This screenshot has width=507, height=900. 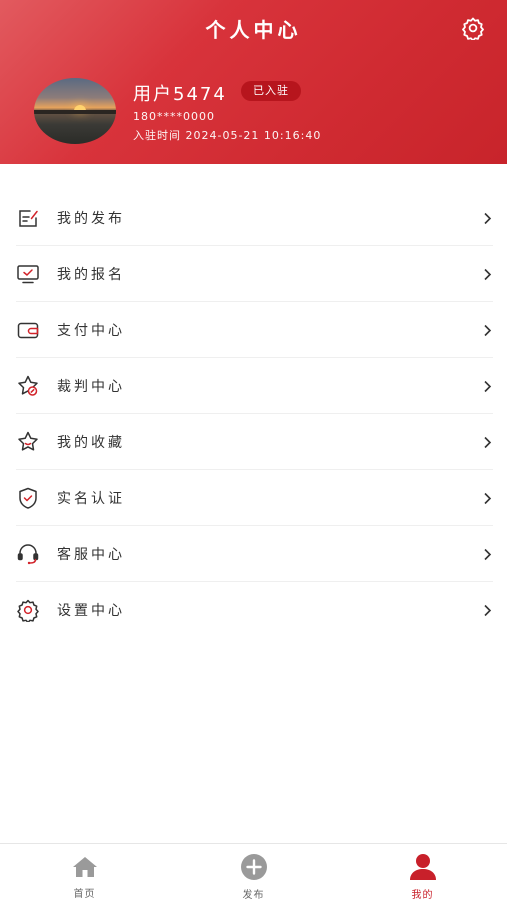 What do you see at coordinates (91, 275) in the screenshot?
I see `menu-item-label: 我的报名` at bounding box center [91, 275].